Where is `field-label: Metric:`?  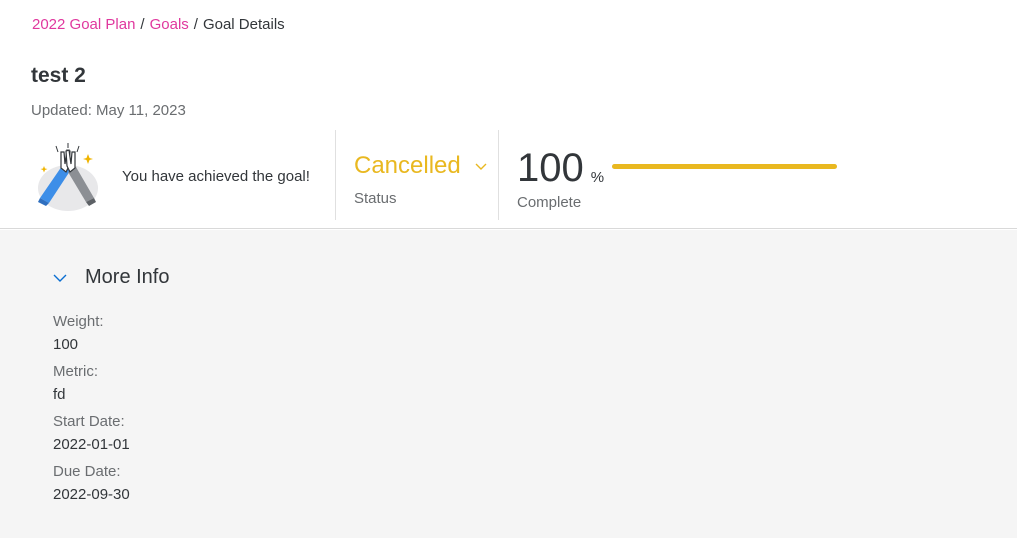
field-label: Metric: is located at coordinates (75, 371).